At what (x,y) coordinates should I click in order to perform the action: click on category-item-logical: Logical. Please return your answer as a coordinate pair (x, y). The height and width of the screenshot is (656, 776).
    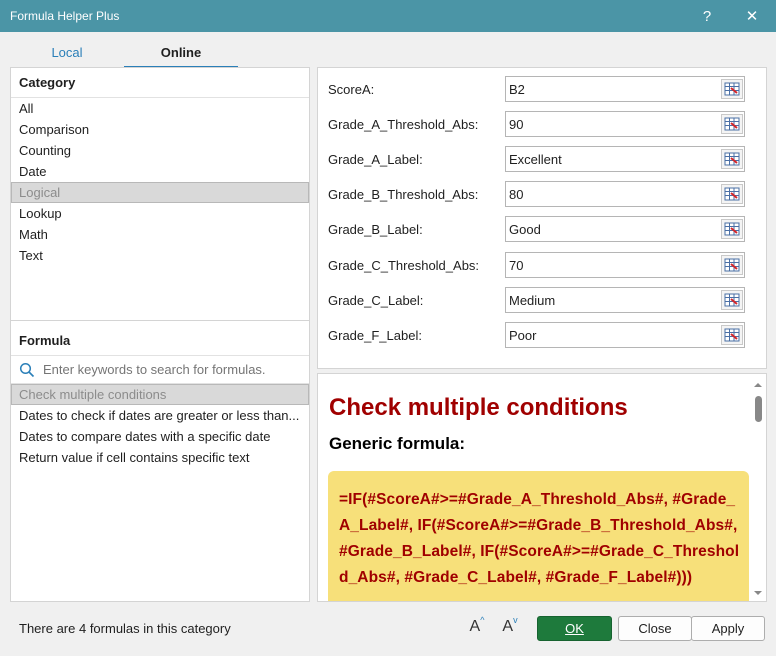
    Looking at the image, I should click on (160, 192).